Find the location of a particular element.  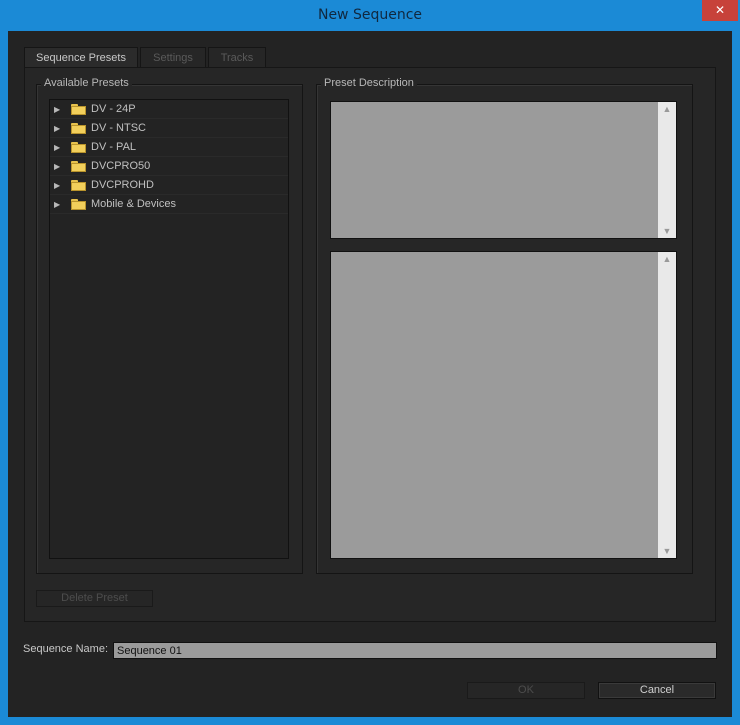

preset-item-label: DV - PAL is located at coordinates (114, 147).